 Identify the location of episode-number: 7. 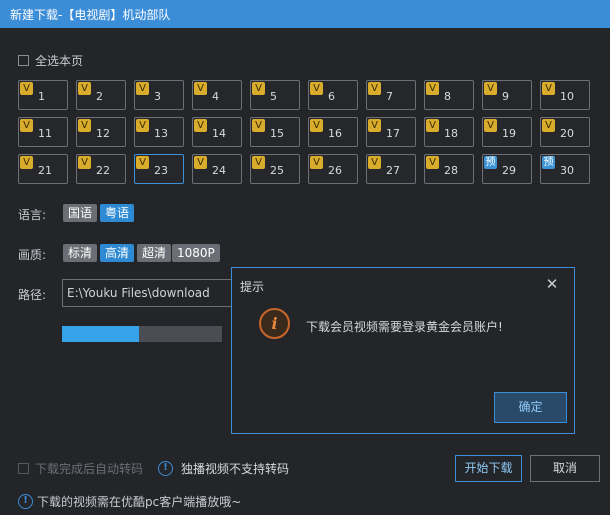
(389, 96).